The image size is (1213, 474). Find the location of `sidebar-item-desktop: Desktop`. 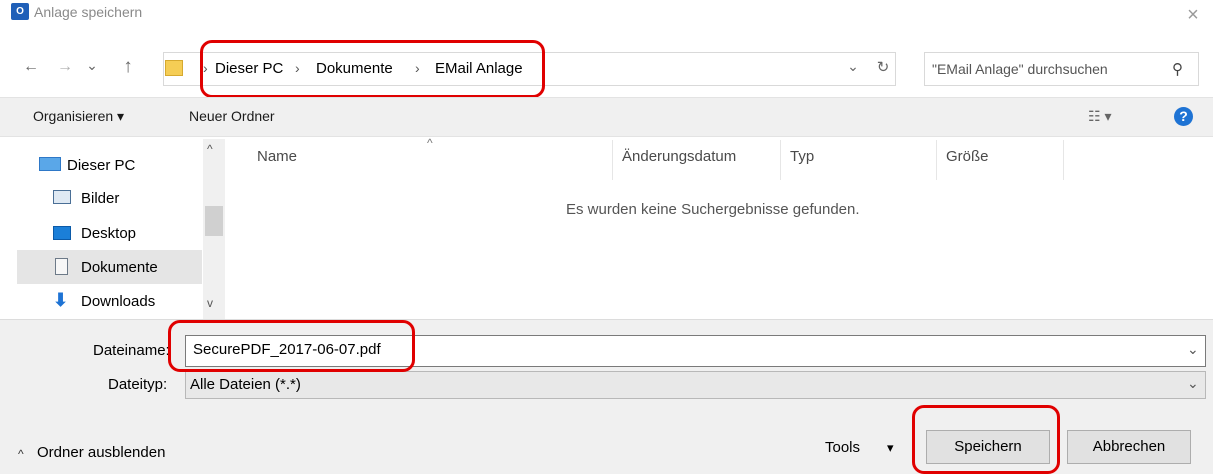

sidebar-item-desktop: Desktop is located at coordinates (109, 237).